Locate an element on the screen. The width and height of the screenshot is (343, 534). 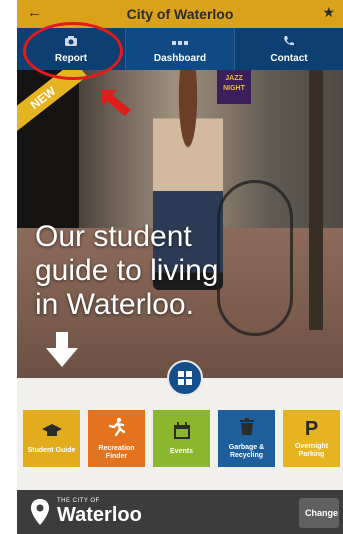
nav-contact: Contact is located at coordinates (289, 49).